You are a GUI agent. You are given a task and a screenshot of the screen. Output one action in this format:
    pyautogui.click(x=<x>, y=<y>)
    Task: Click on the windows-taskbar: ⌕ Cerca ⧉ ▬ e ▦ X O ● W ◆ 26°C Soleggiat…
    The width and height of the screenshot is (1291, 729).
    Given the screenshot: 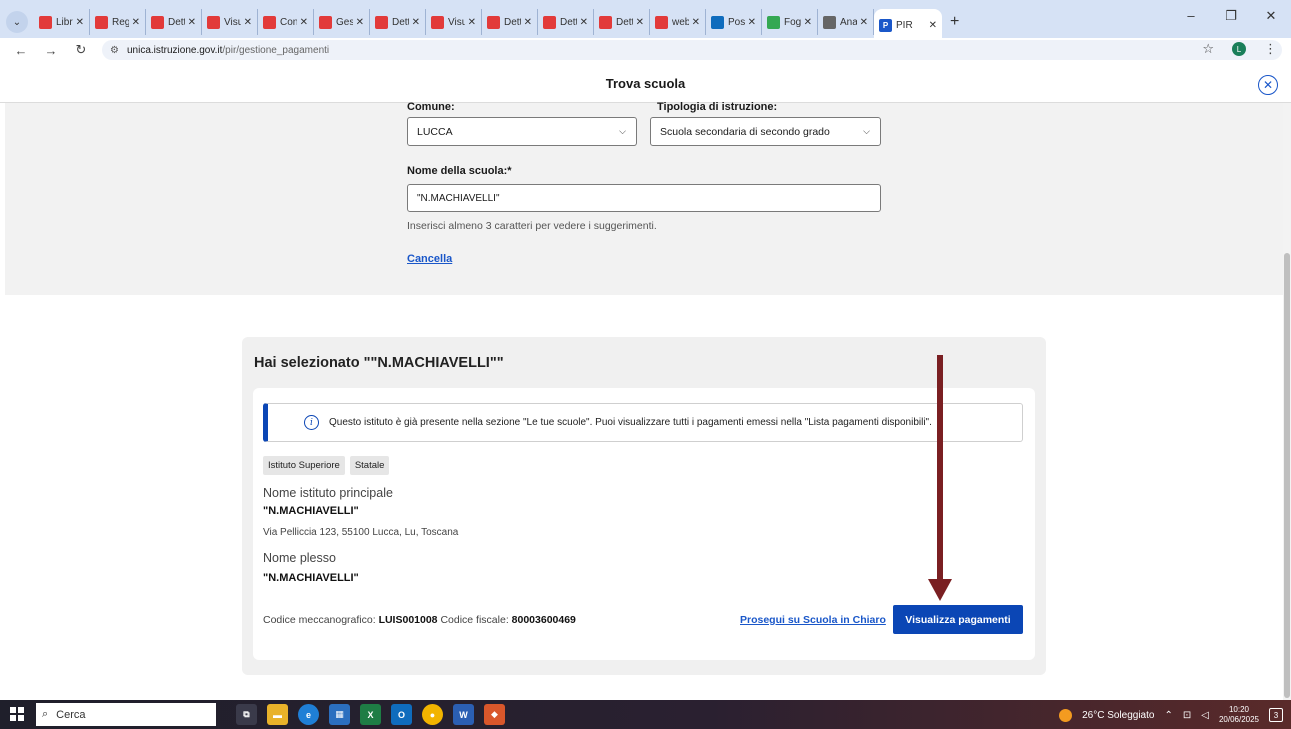 What is the action you would take?
    pyautogui.click(x=645, y=714)
    